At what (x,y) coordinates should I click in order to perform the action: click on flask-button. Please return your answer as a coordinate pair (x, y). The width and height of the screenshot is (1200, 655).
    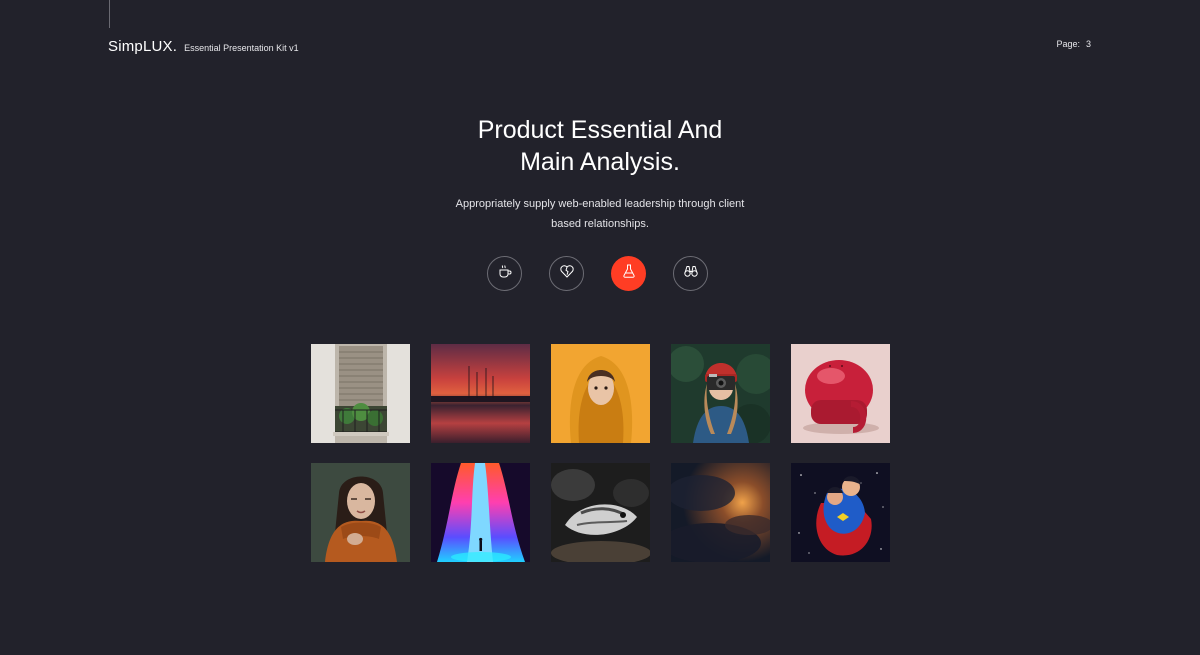
    Looking at the image, I should click on (628, 273).